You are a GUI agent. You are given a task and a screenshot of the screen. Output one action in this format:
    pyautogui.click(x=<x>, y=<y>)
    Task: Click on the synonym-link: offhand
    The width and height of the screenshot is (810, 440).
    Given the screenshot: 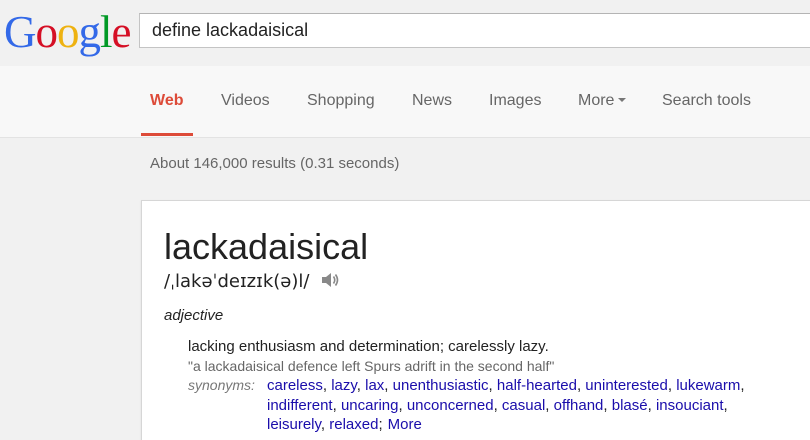 What is the action you would take?
    pyautogui.click(x=579, y=405)
    